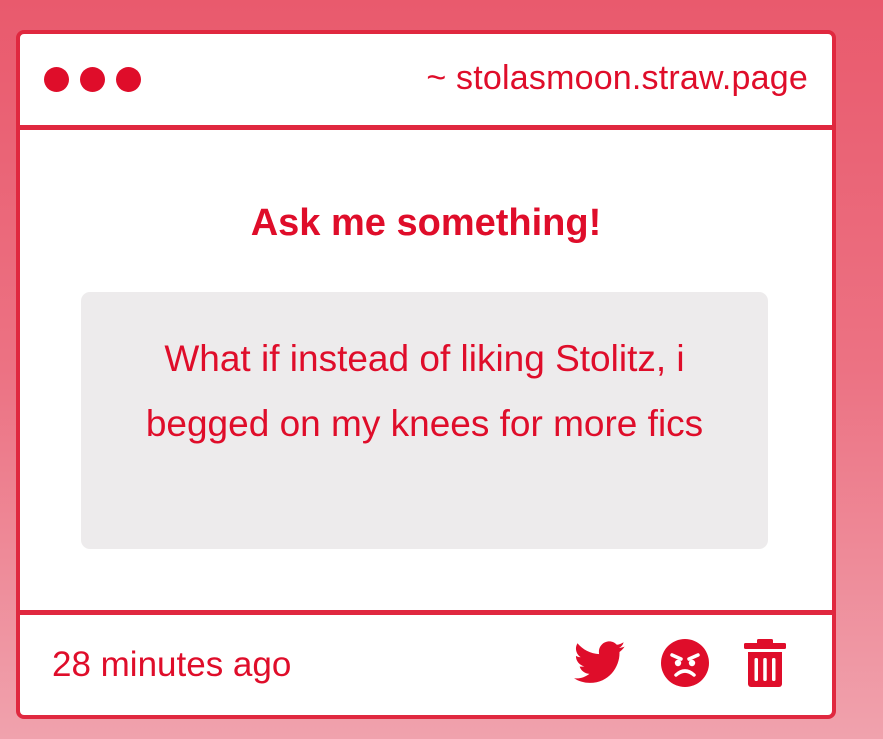 This screenshot has height=739, width=883. I want to click on timestamp: 28 minutes ago, so click(172, 664).